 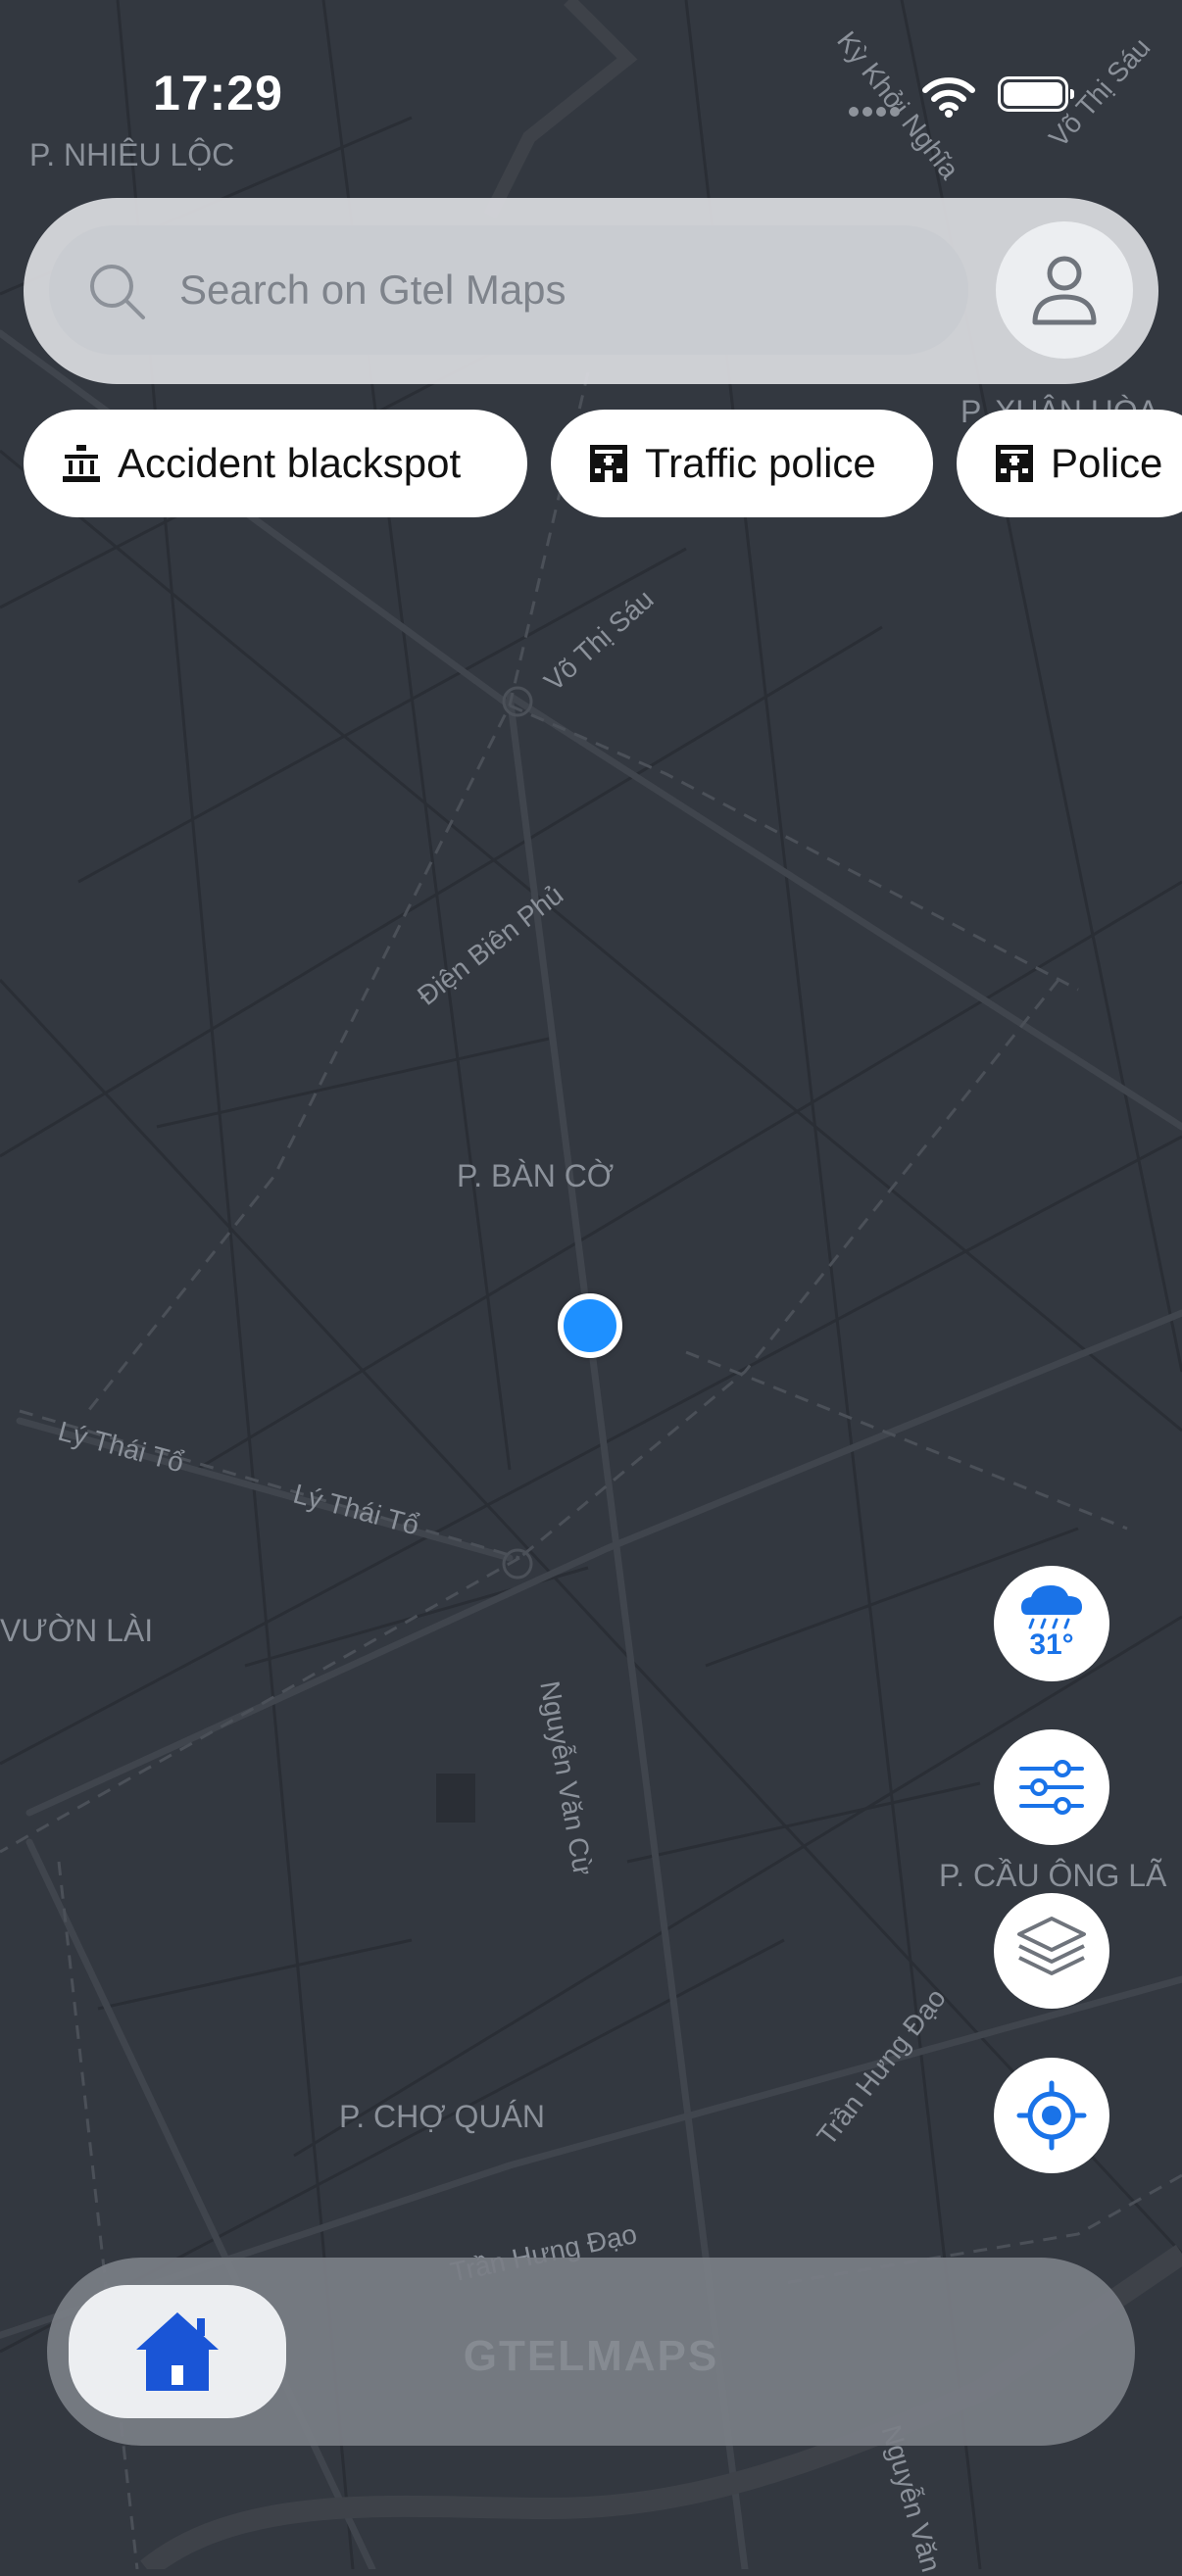 I want to click on my-location-icon, so click(x=1051, y=2115).